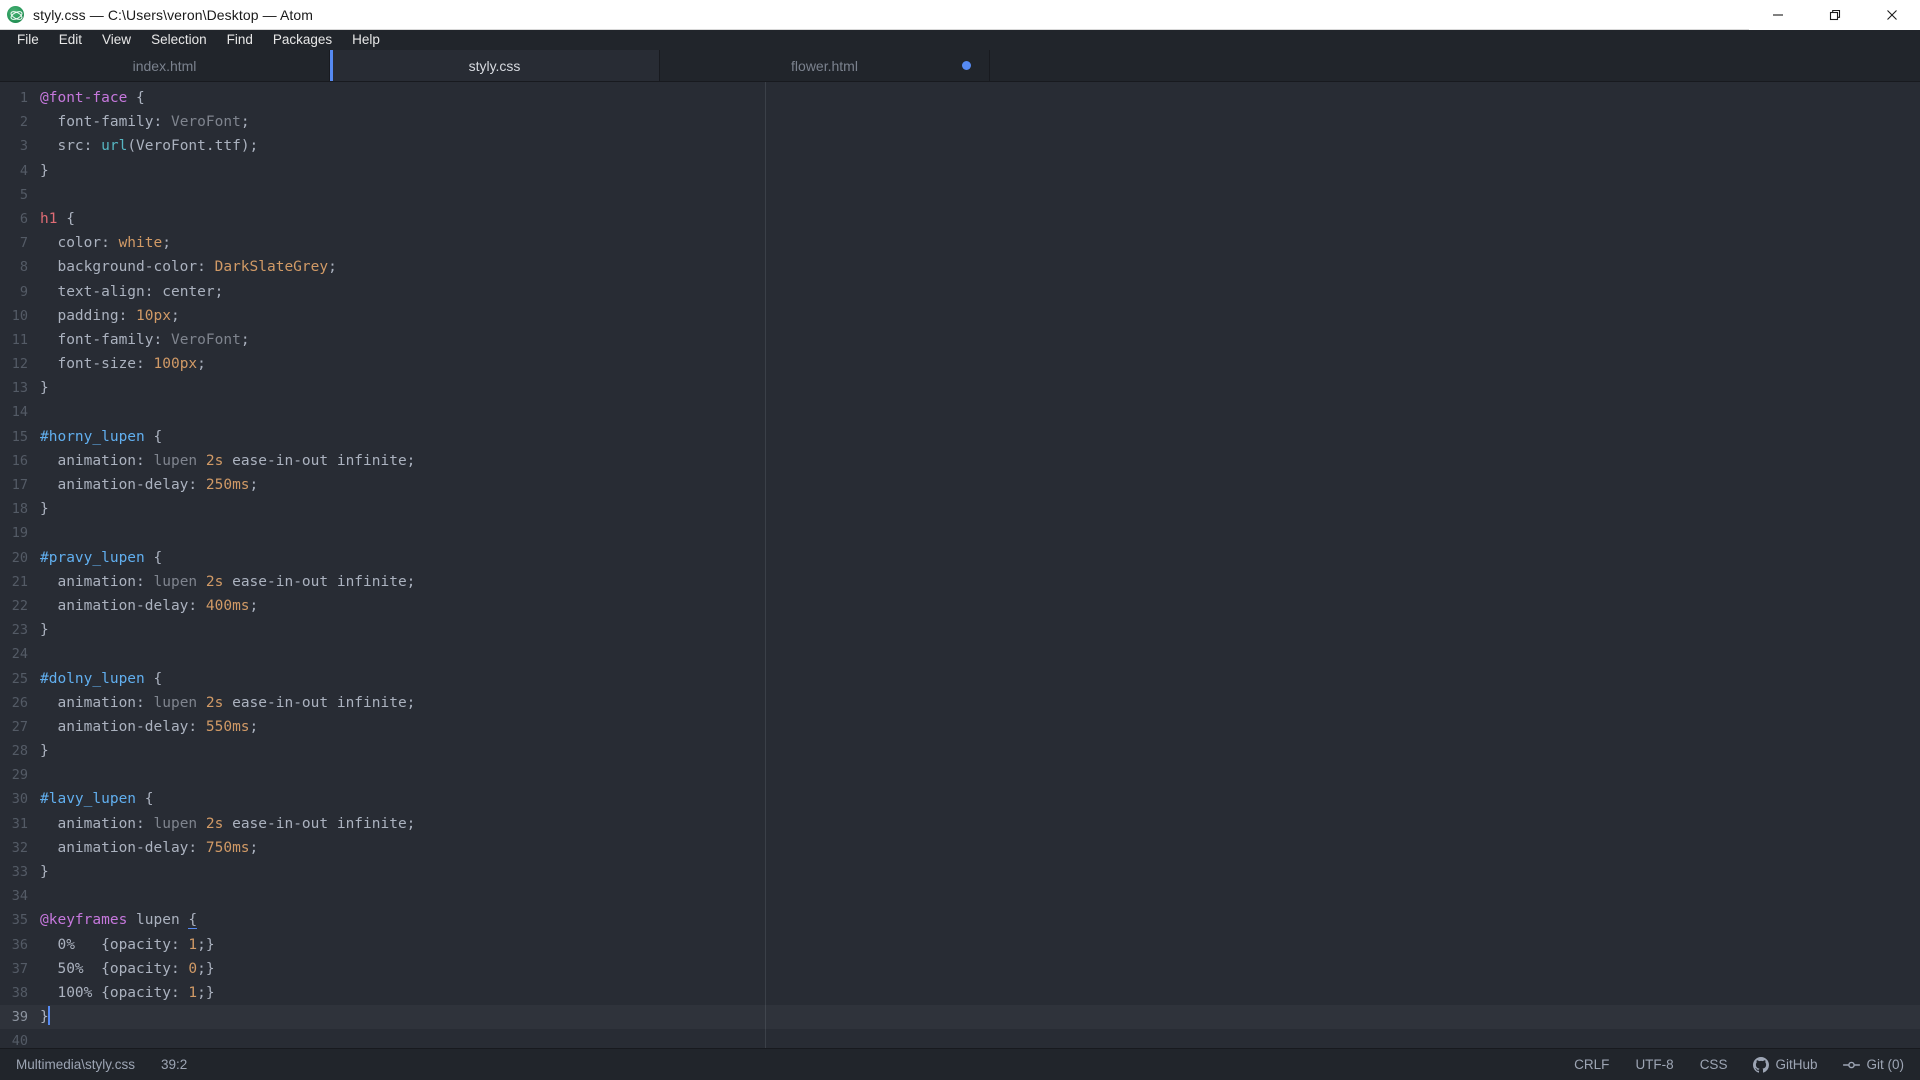 The width and height of the screenshot is (1920, 1080). I want to click on editor-line: 32 animation-delay: 750ms;, so click(960, 848).